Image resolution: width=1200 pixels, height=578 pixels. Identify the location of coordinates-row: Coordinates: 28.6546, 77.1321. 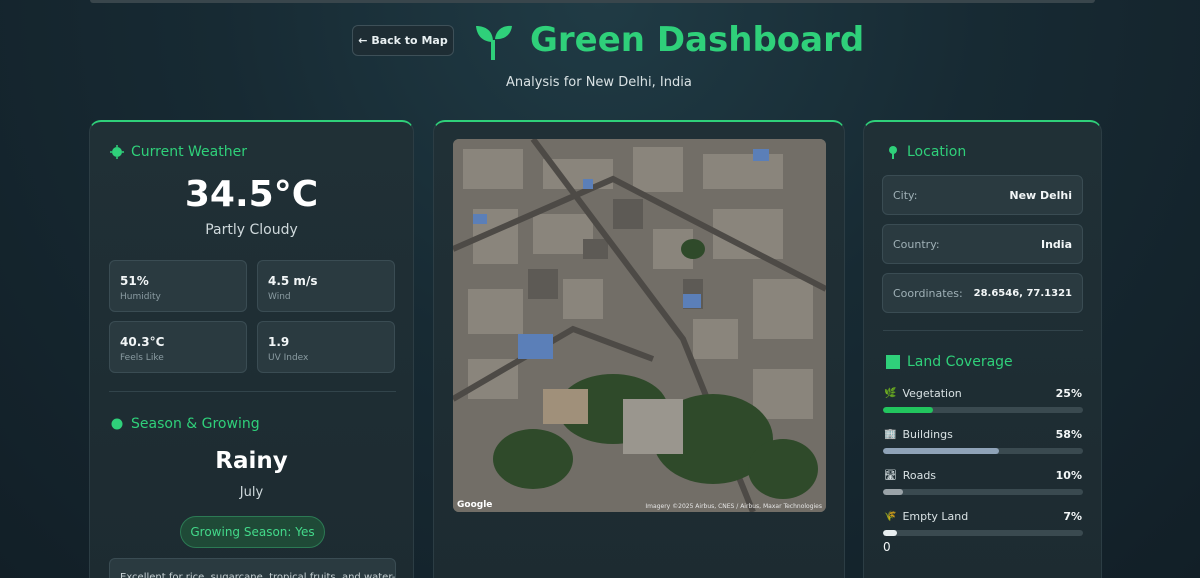
(982, 293).